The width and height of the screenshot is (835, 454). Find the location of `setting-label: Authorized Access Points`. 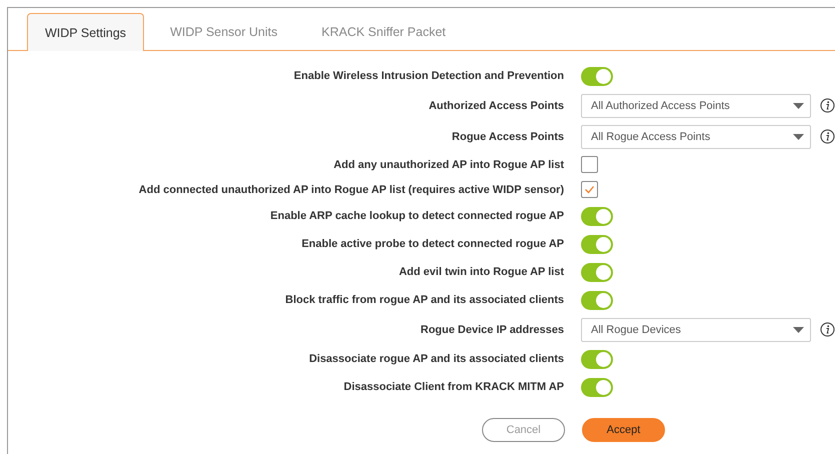

setting-label: Authorized Access Points is located at coordinates (496, 106).